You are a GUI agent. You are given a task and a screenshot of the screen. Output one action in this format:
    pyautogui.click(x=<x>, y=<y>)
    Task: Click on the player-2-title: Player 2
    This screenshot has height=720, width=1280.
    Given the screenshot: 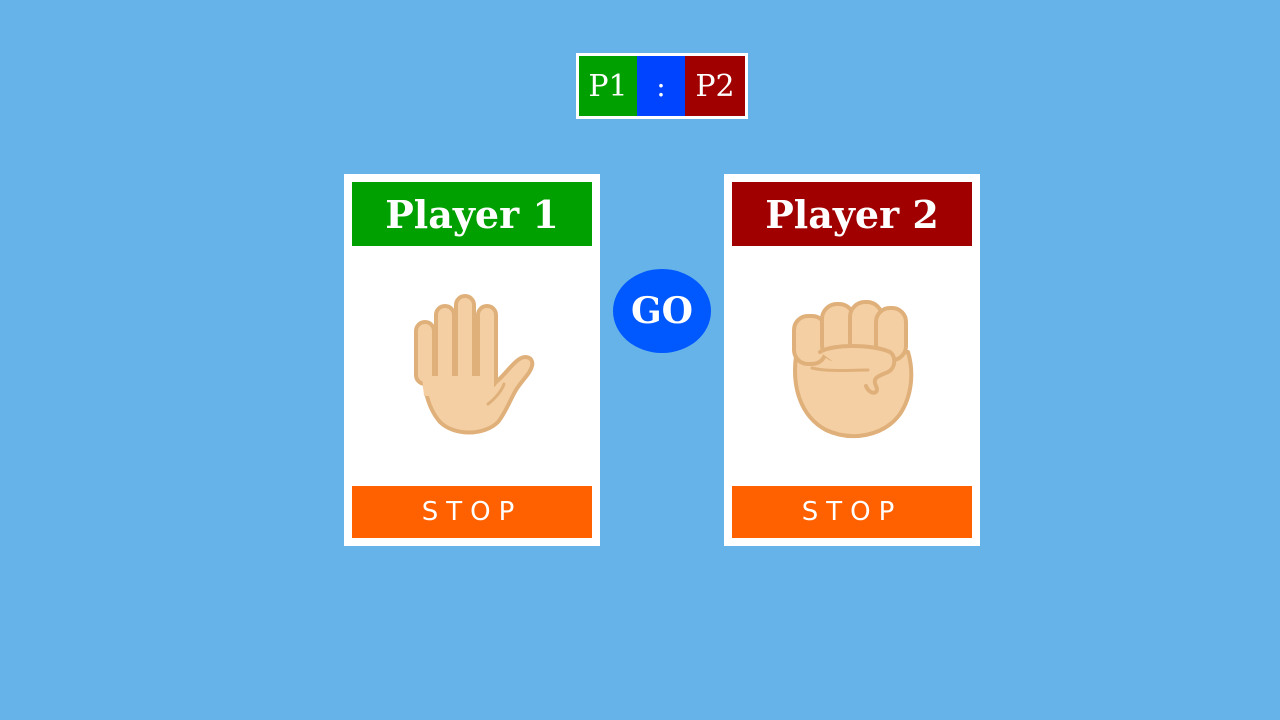 What is the action you would take?
    pyautogui.click(x=852, y=214)
    